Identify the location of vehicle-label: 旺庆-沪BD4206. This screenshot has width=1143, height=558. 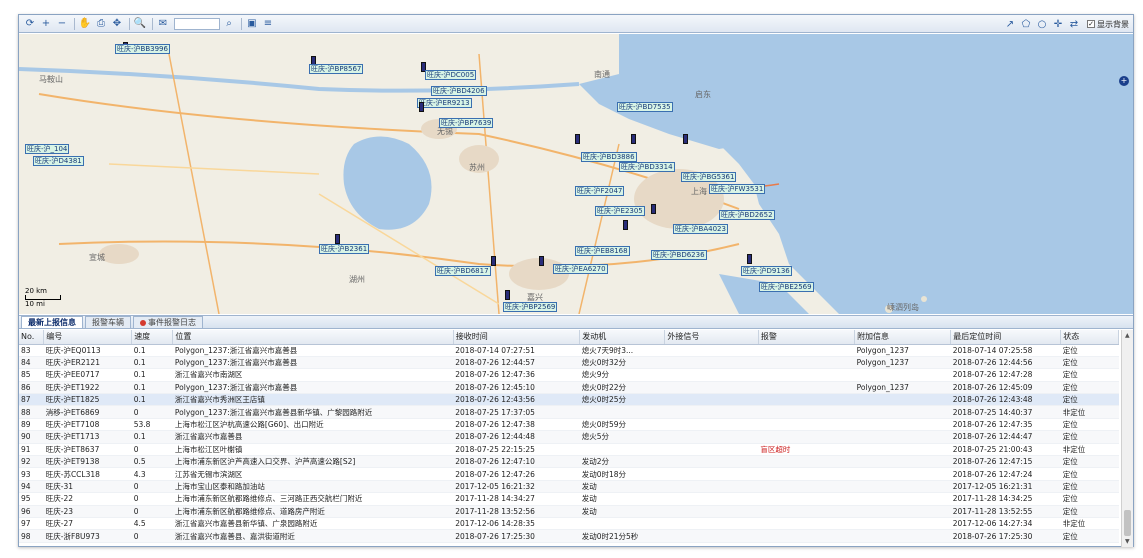
(459, 91).